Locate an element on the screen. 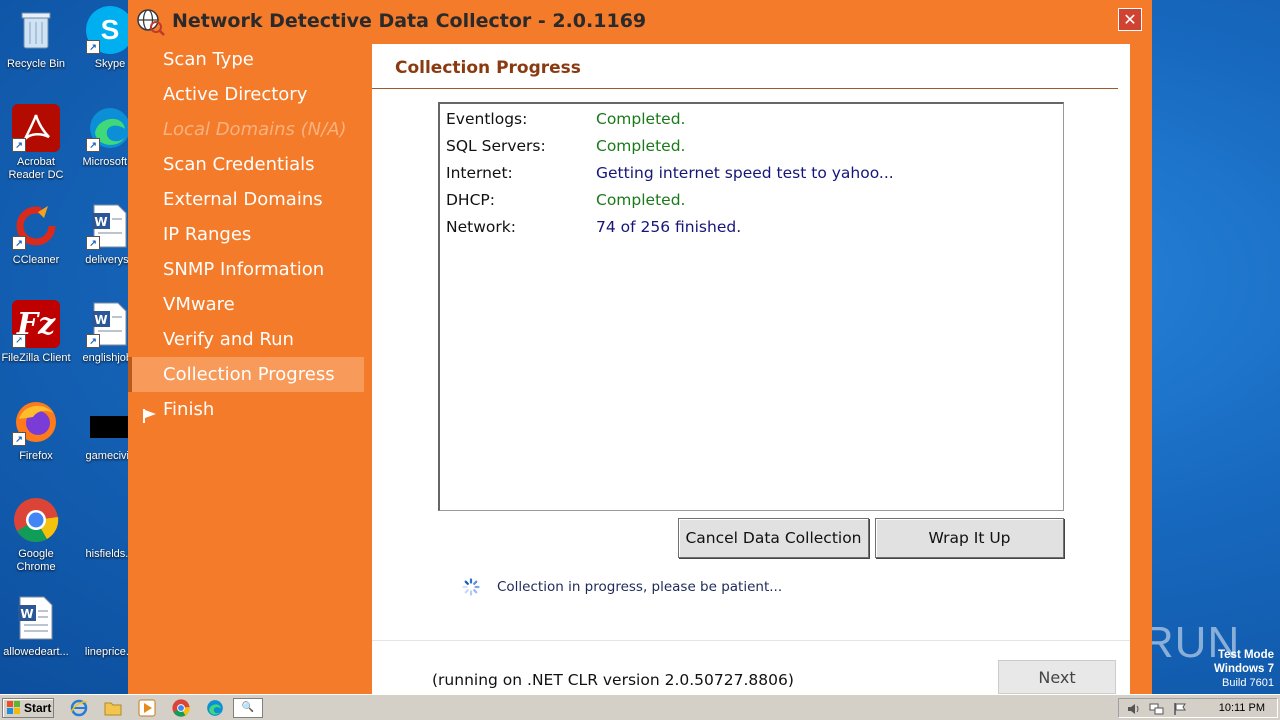 The height and width of the screenshot is (720, 1280). chrome-taskbar-icon is located at coordinates (181, 708).